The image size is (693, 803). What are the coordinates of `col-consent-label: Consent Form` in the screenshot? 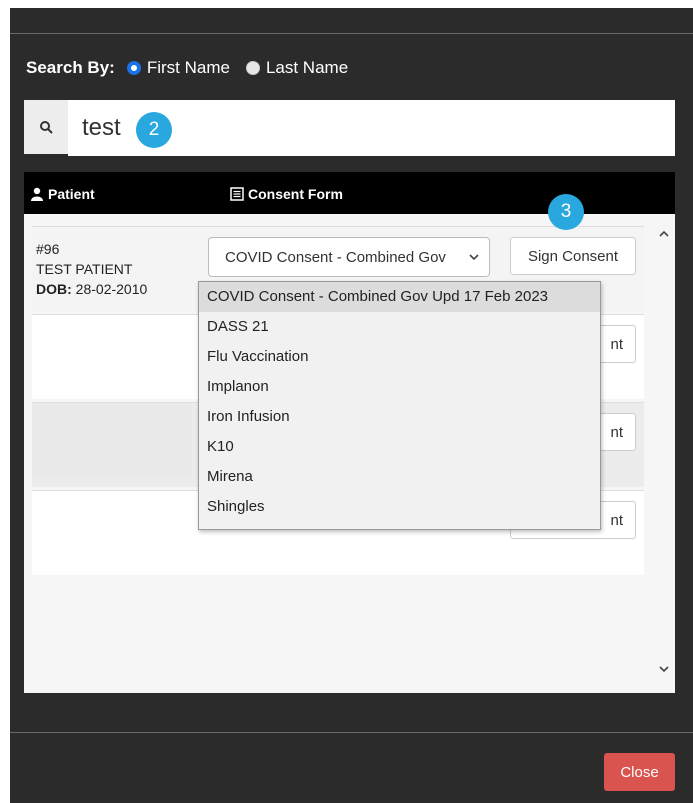 It's located at (295, 194).